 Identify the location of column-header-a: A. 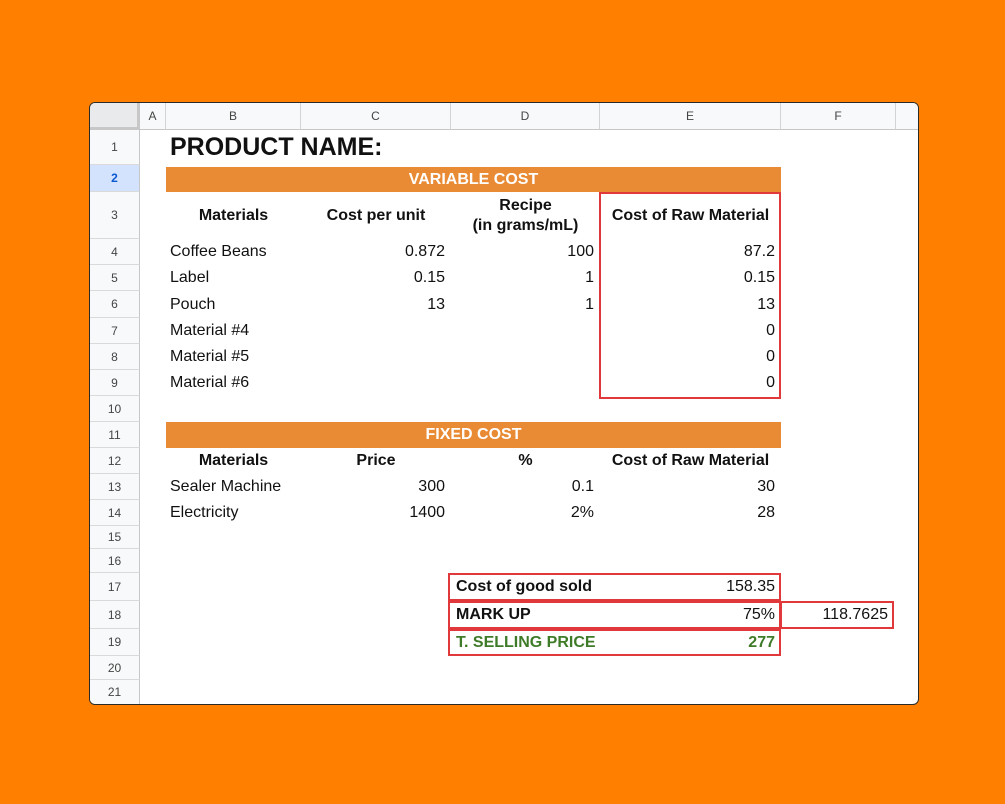
(153, 116).